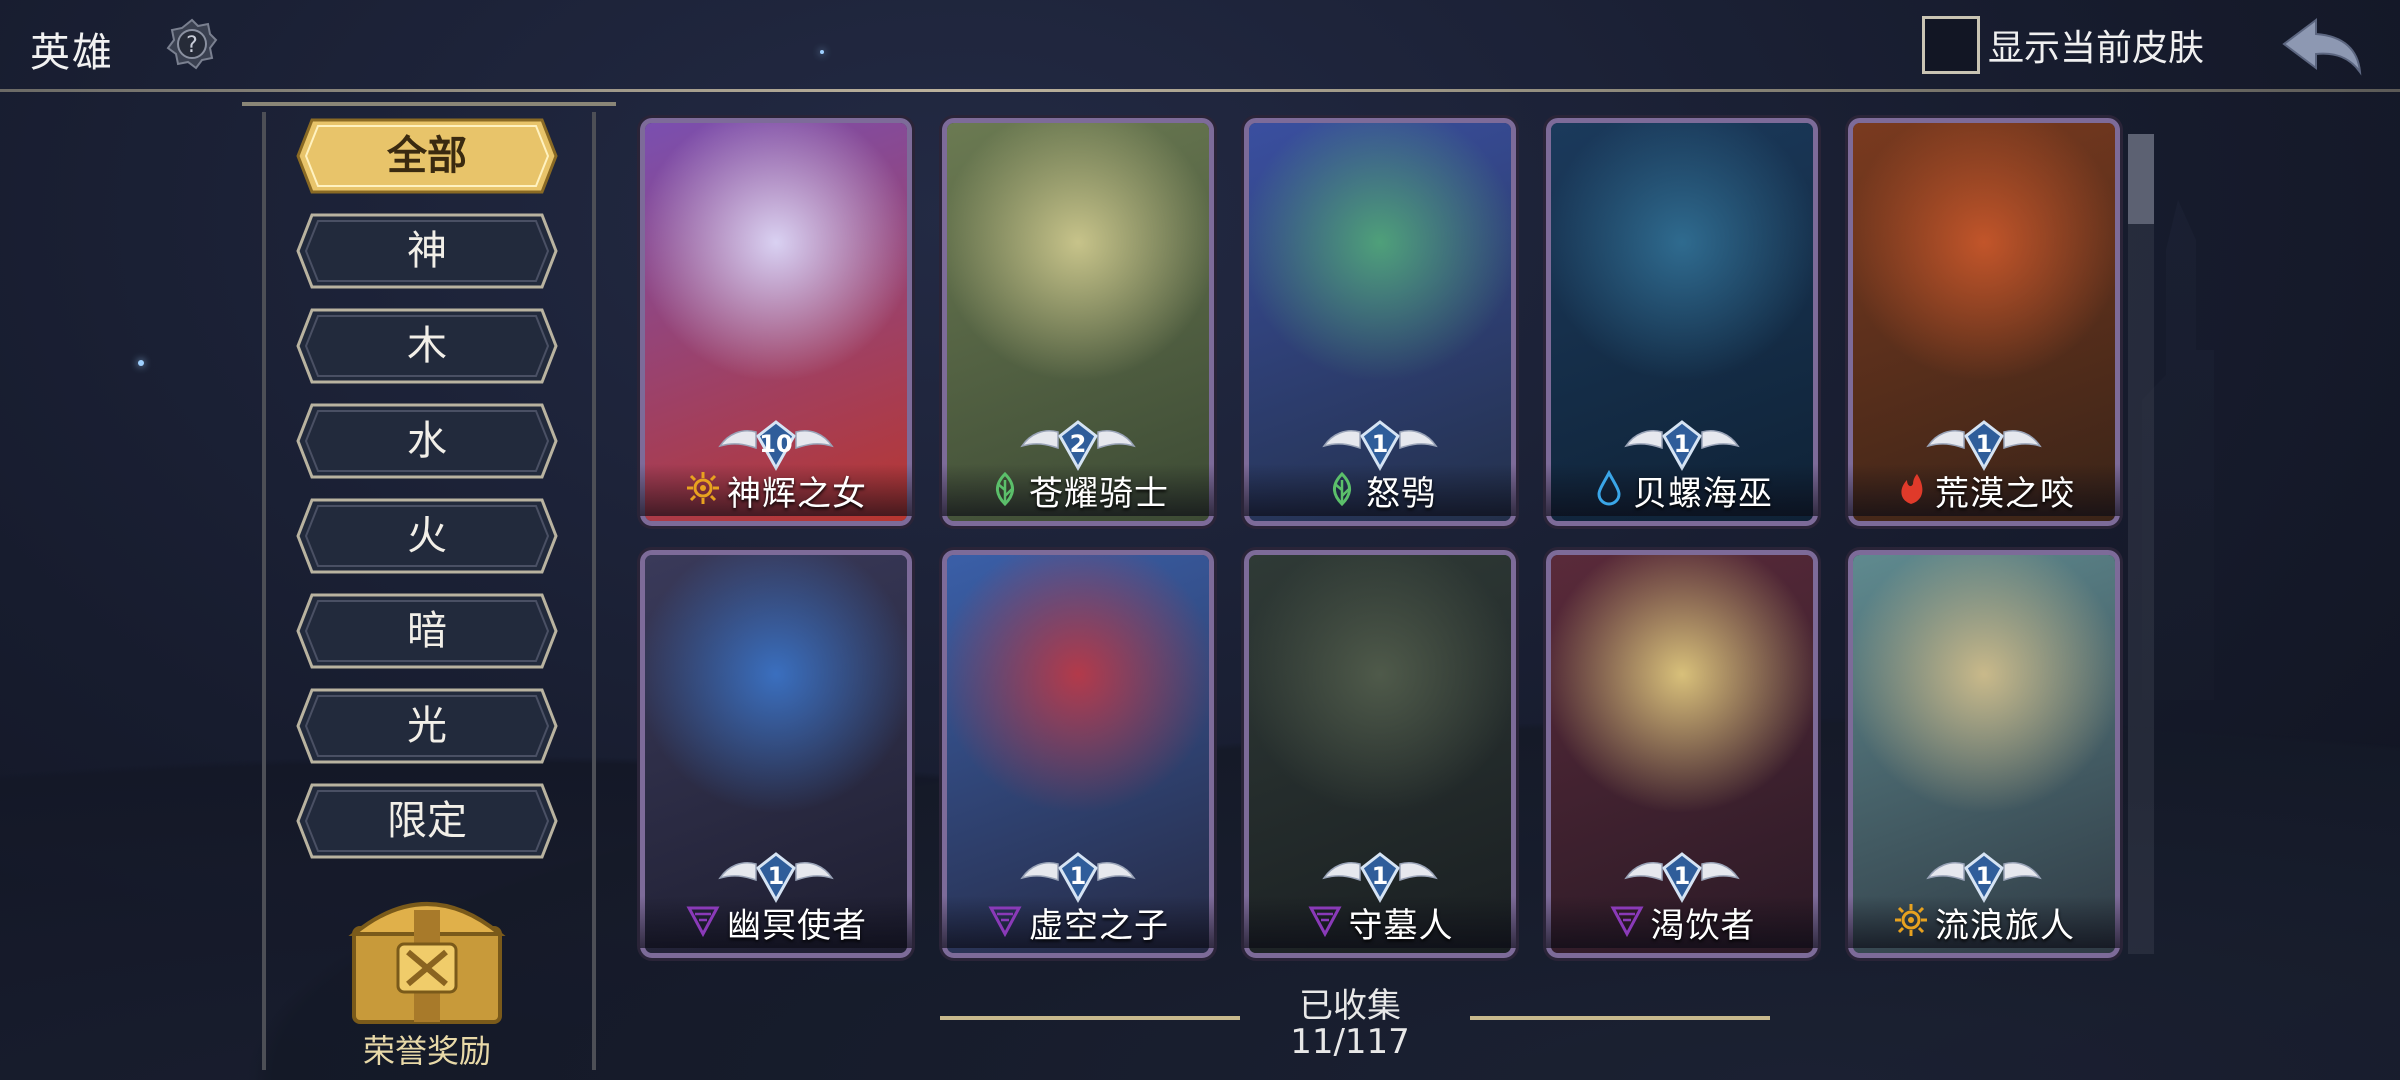  I want to click on hero-name: 贝螺海巫, so click(1703, 493).